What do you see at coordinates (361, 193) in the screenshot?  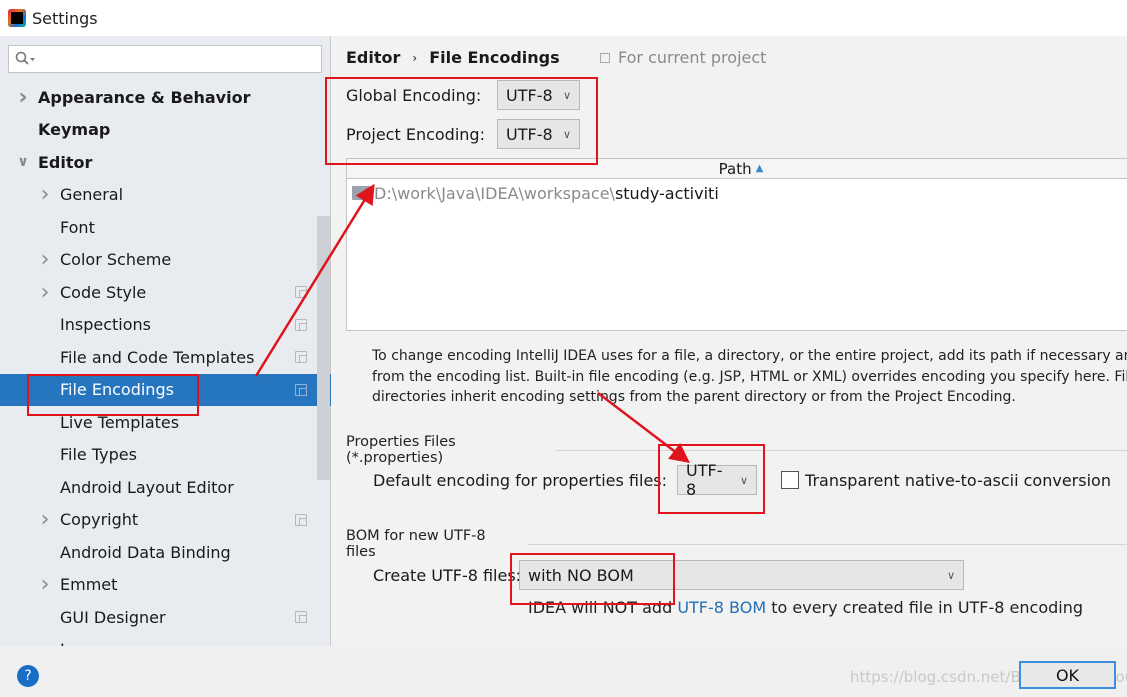 I see `folder-icon` at bounding box center [361, 193].